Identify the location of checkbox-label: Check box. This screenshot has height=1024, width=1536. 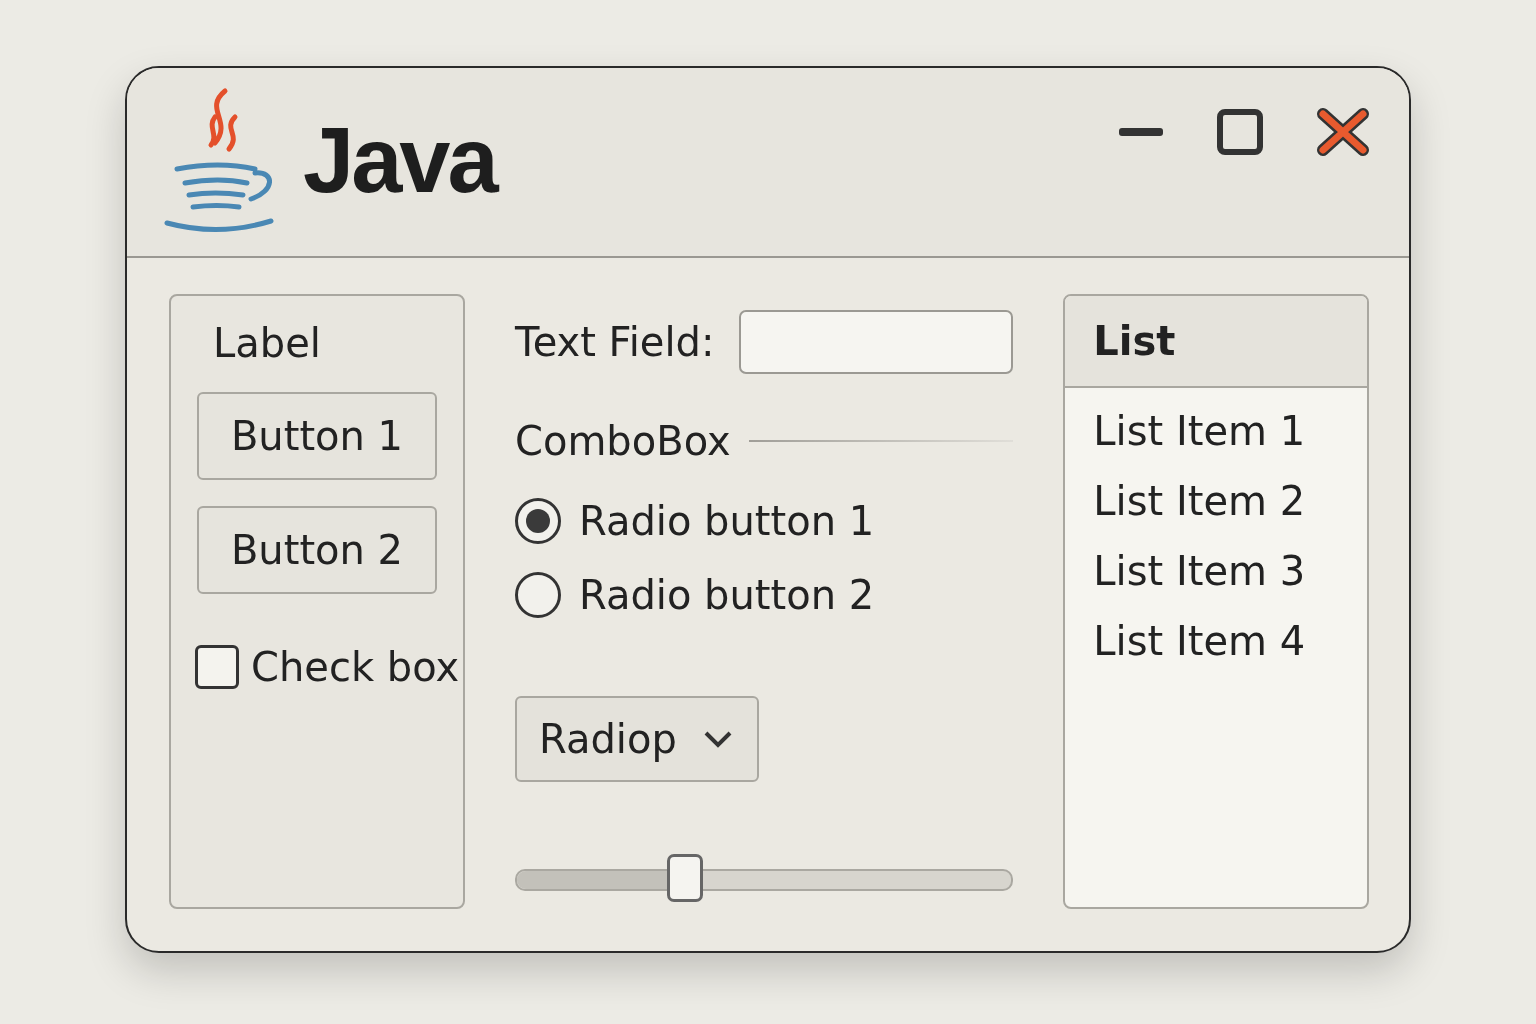
(355, 667).